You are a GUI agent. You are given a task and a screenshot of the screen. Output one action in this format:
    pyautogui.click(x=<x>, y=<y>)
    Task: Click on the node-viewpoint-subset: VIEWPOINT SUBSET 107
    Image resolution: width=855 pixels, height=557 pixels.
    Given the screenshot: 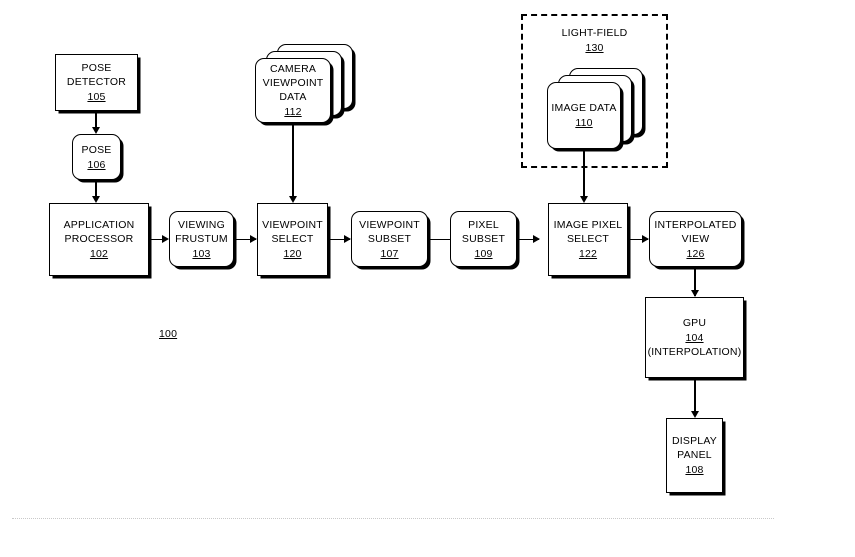 What is the action you would take?
    pyautogui.click(x=389, y=239)
    